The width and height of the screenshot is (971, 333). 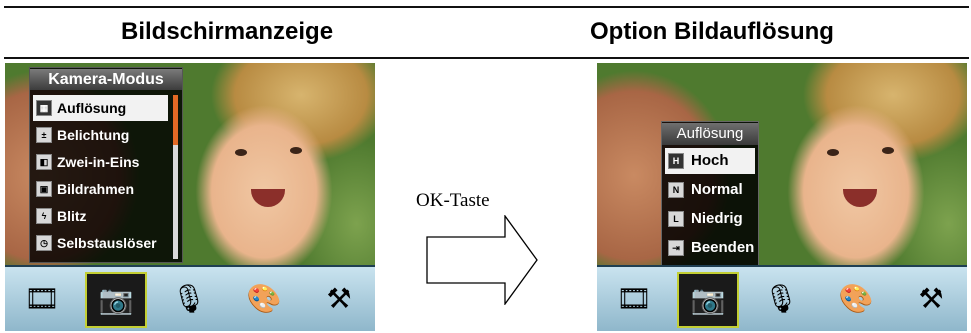 What do you see at coordinates (92, 108) in the screenshot?
I see `menu-item-label: Auflösung` at bounding box center [92, 108].